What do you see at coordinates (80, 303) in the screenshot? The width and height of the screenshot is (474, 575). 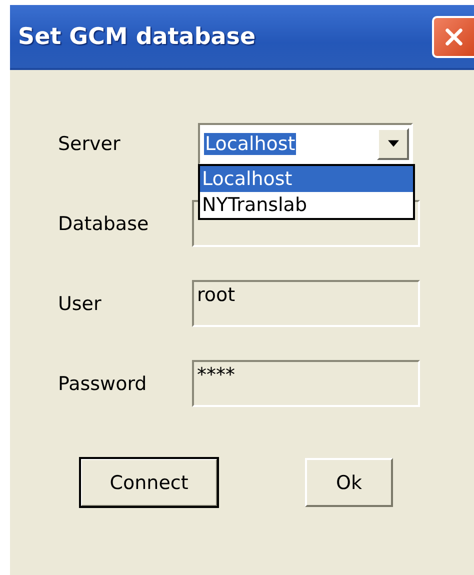 I see `field-label: User` at bounding box center [80, 303].